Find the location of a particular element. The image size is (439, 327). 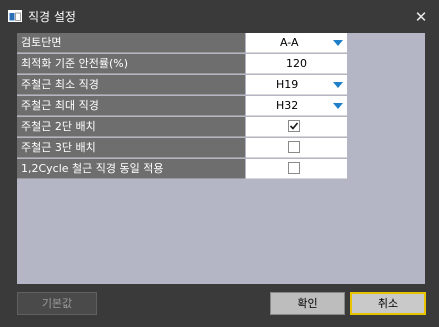

combo-value: A-A is located at coordinates (289, 42).